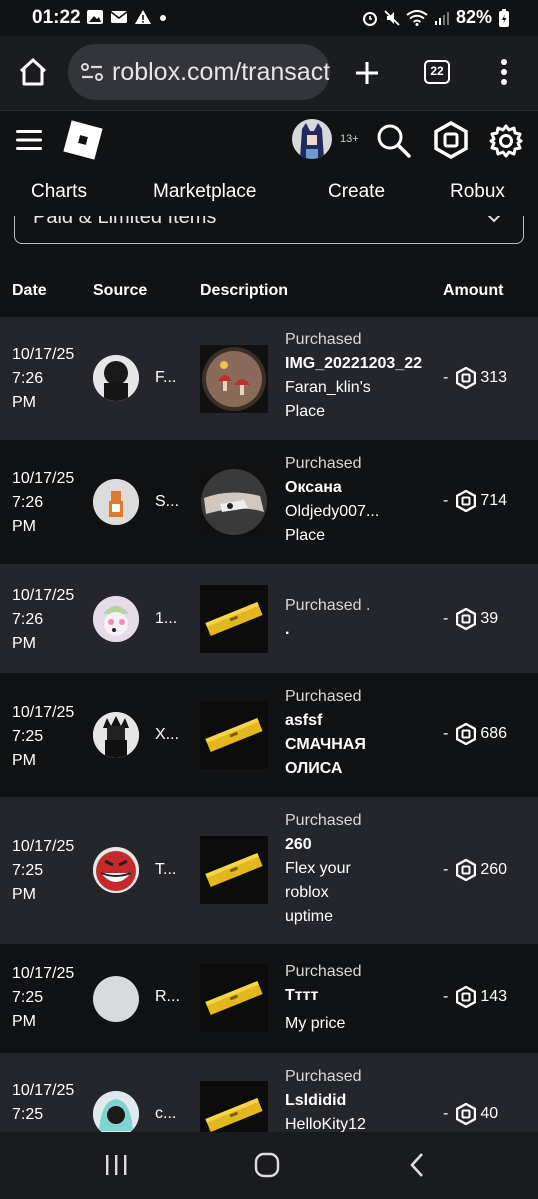 Image resolution: width=538 pixels, height=1199 pixels. Describe the element at coordinates (29, 140) in the screenshot. I see `hamburger-menu-icon` at that location.